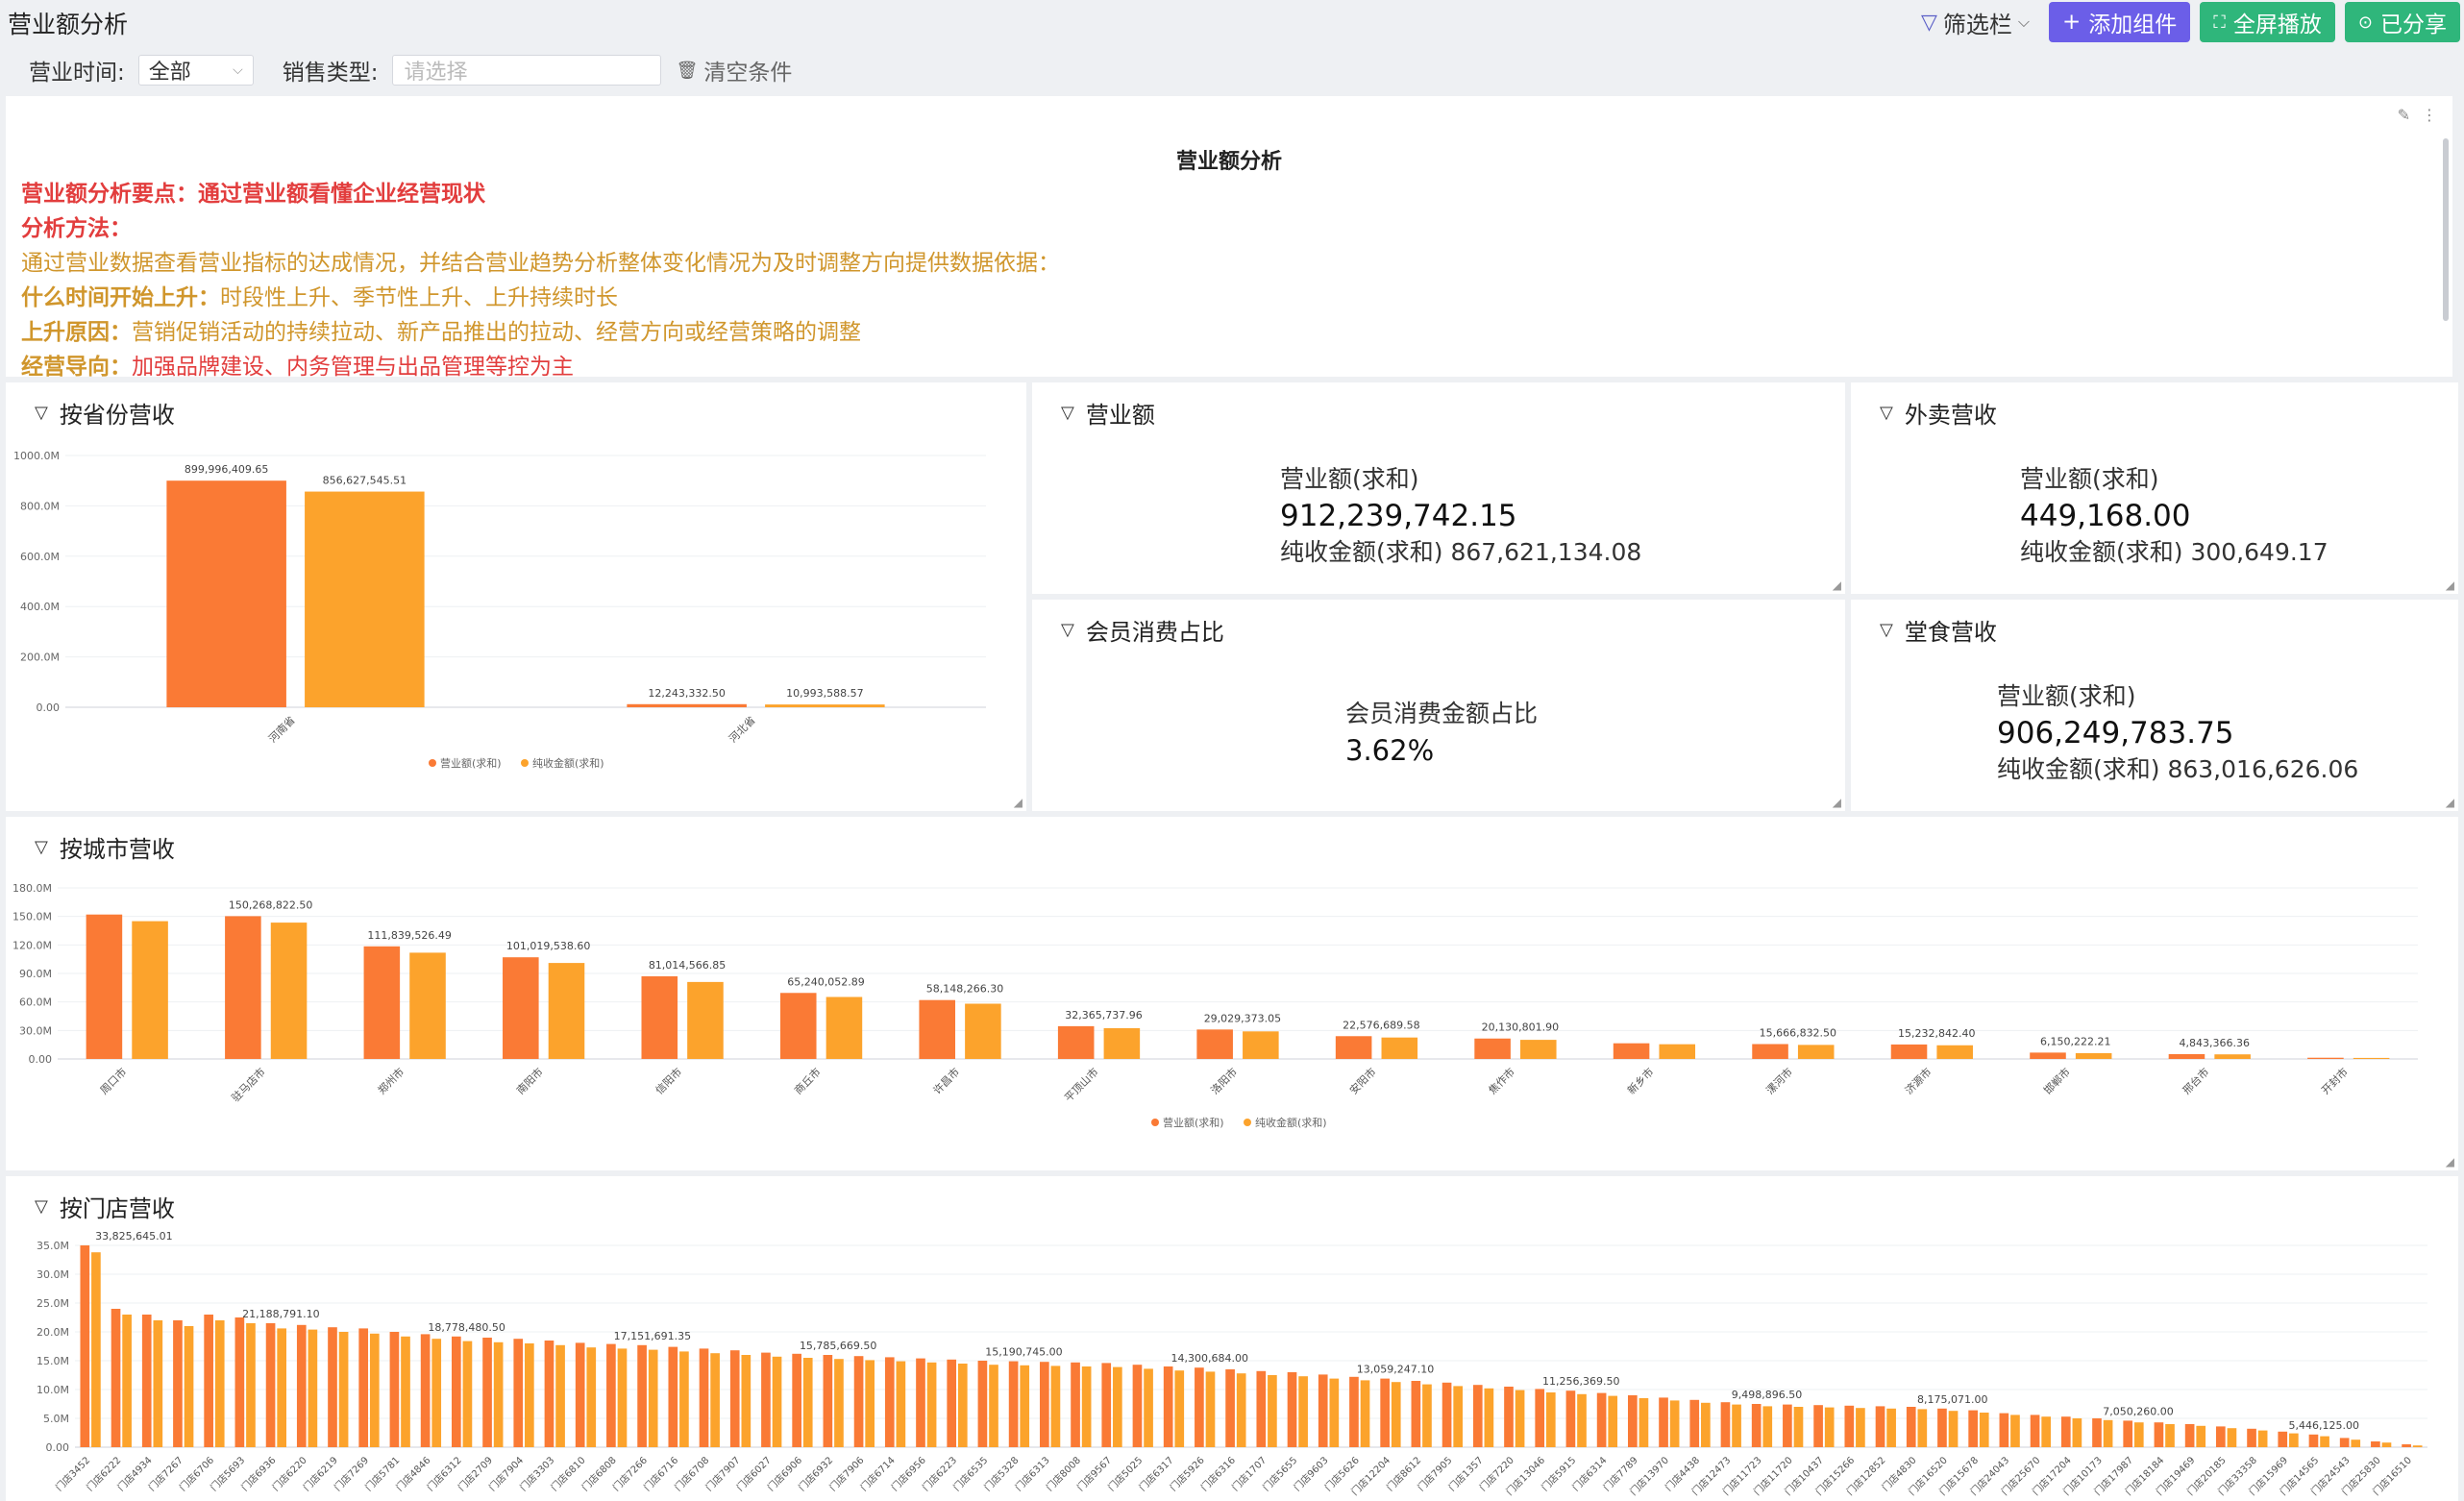  Describe the element at coordinates (32, 888) in the screenshot. I see `y-tick-label: 180.0M` at that location.